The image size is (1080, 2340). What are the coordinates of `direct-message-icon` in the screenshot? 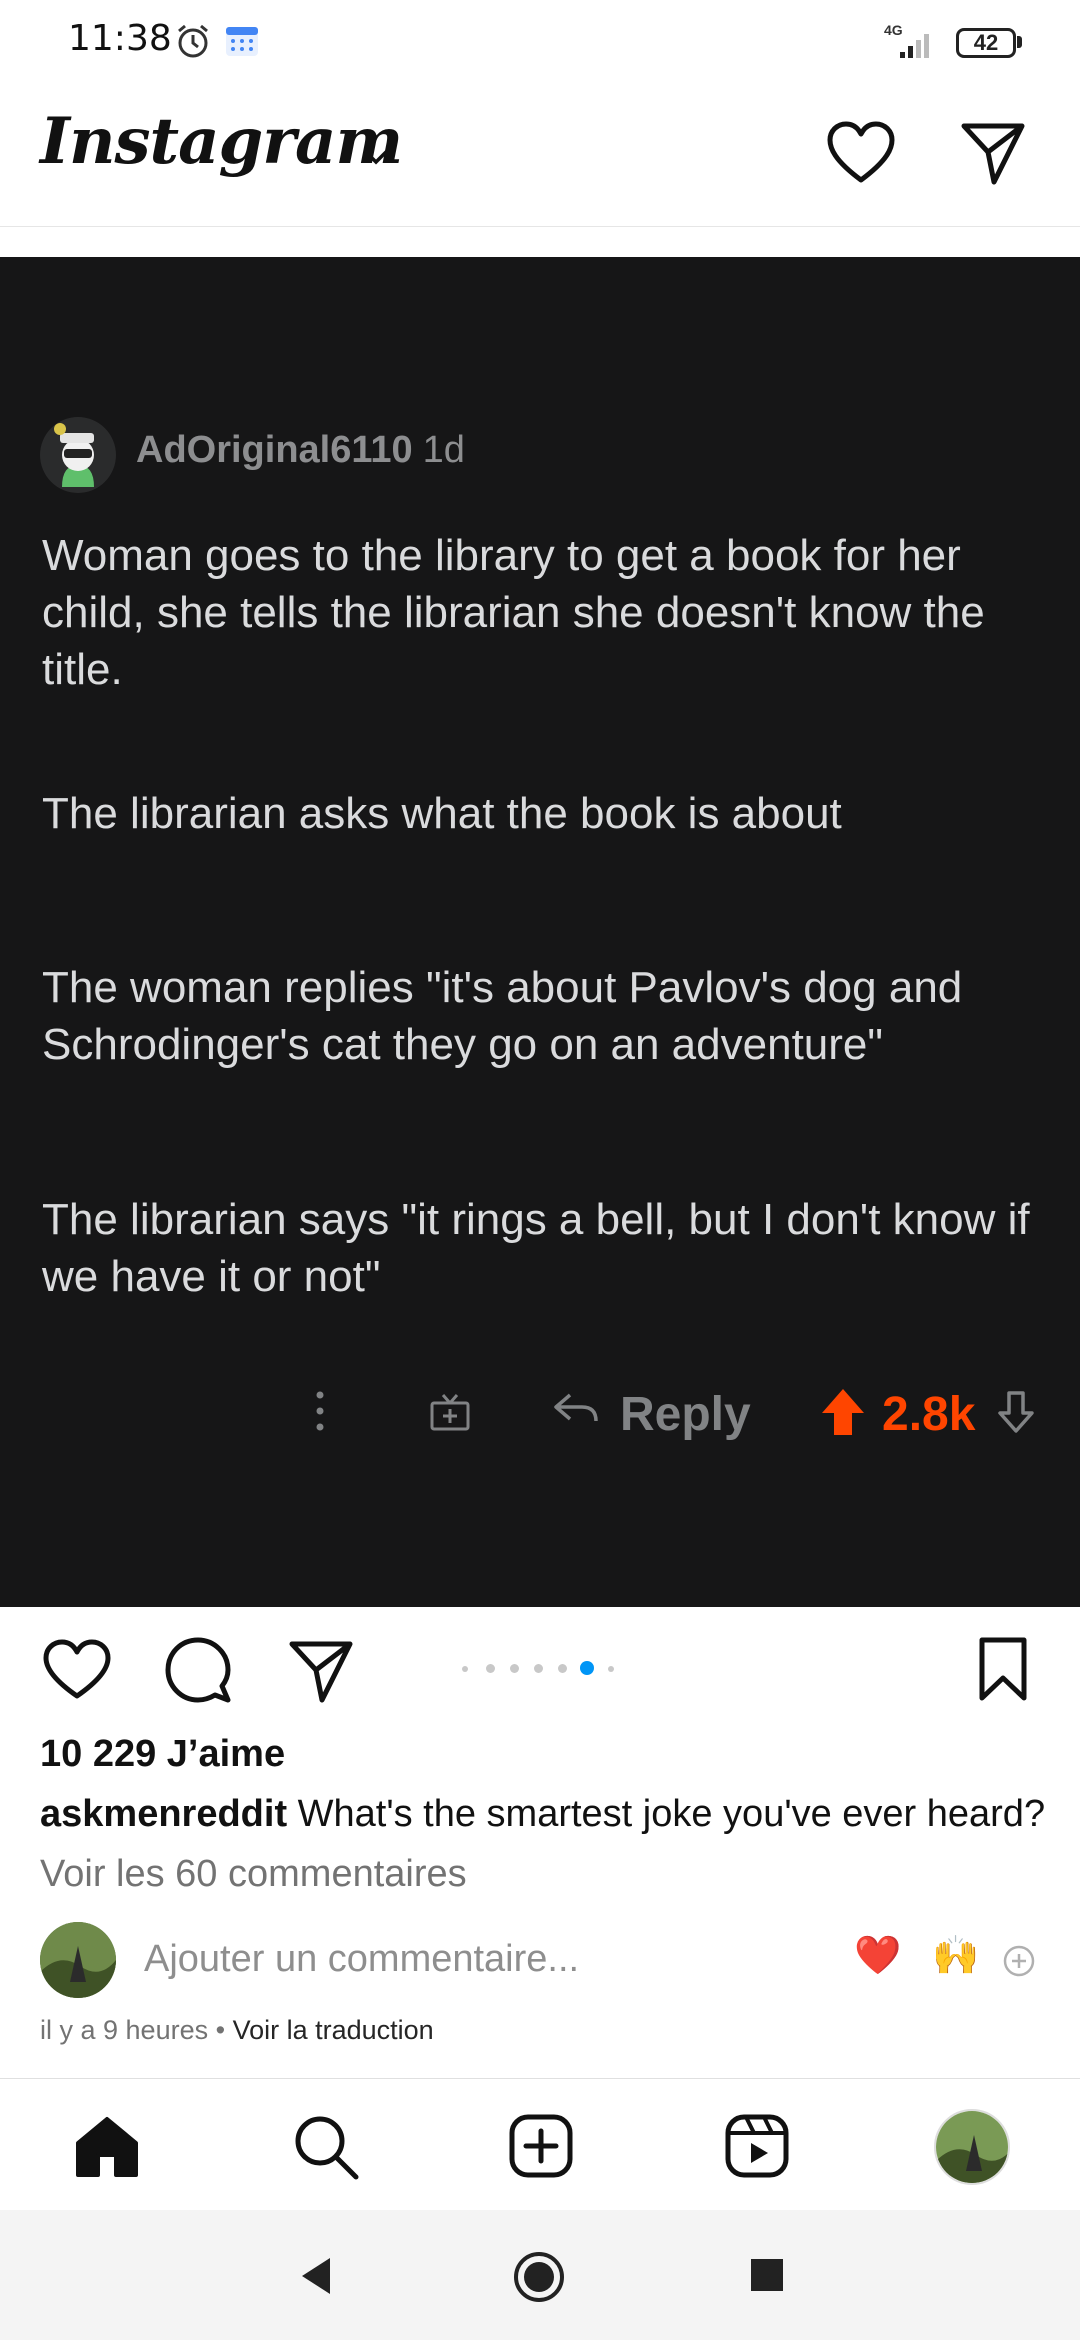 It's located at (993, 153).